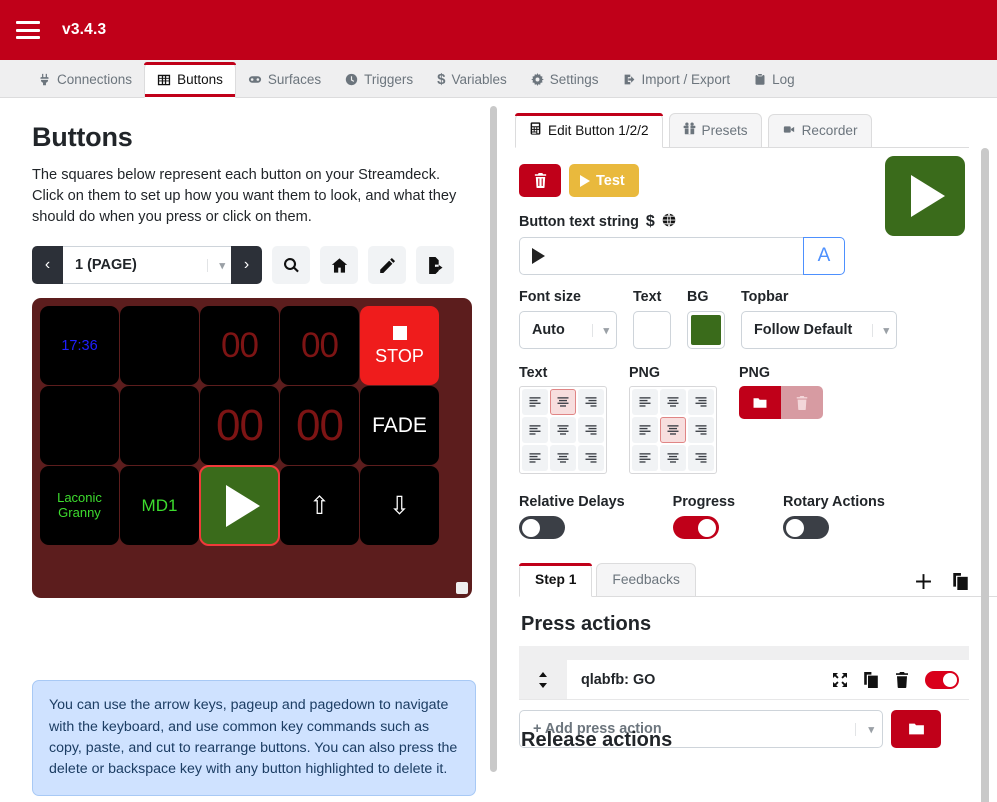 Image resolution: width=997 pixels, height=802 pixels. What do you see at coordinates (902, 679) in the screenshot?
I see `trash-icon` at bounding box center [902, 679].